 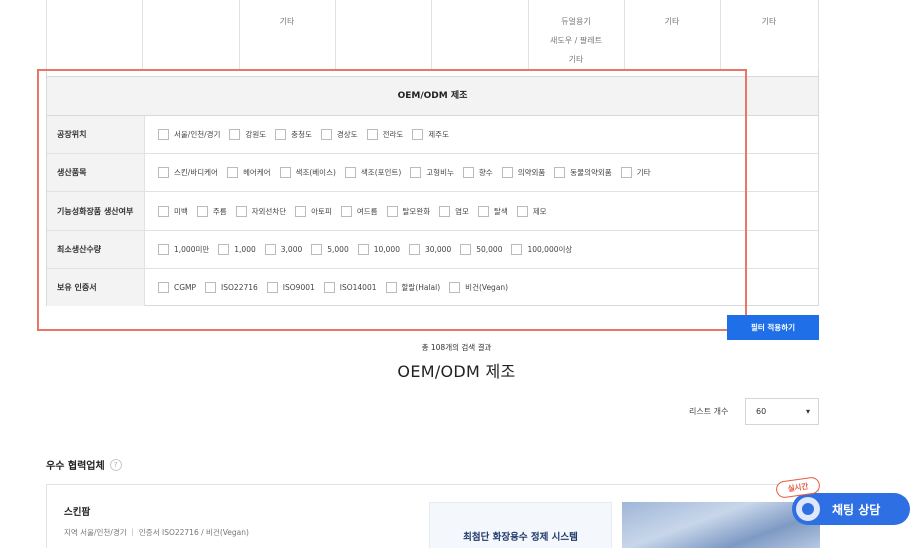 I want to click on filter-option: 자외선차단, so click(x=260, y=211).